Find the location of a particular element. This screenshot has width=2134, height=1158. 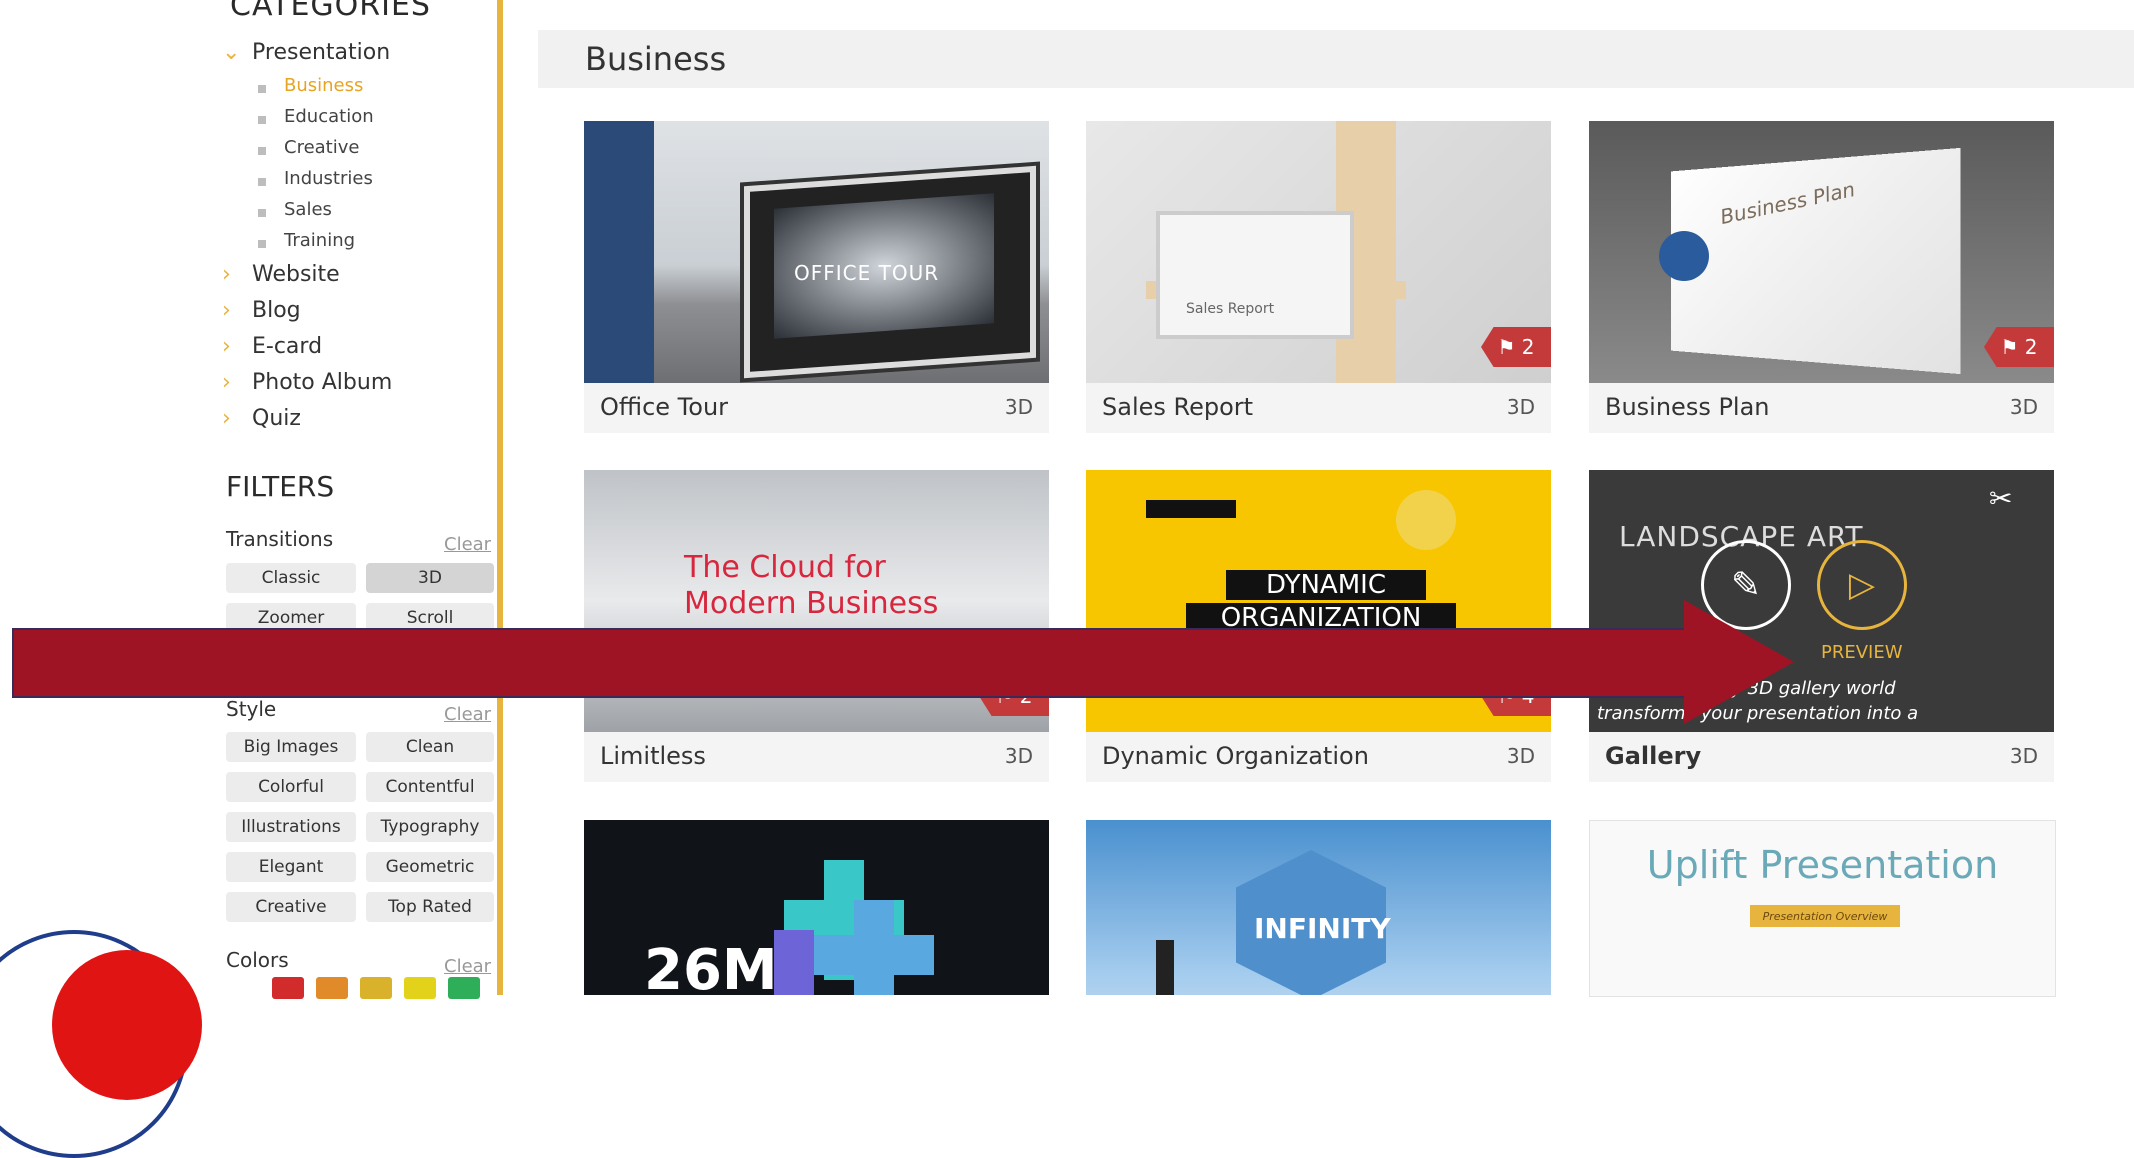

sub-item-business: Business is located at coordinates (307, 85).